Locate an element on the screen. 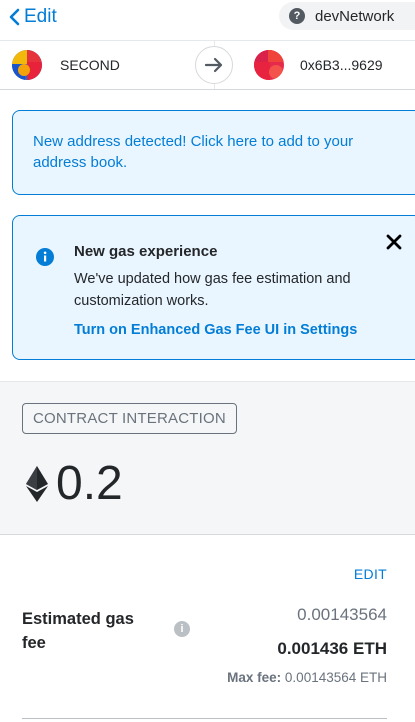 This screenshot has height=722, width=415. ethereum-icon is located at coordinates (37, 483).